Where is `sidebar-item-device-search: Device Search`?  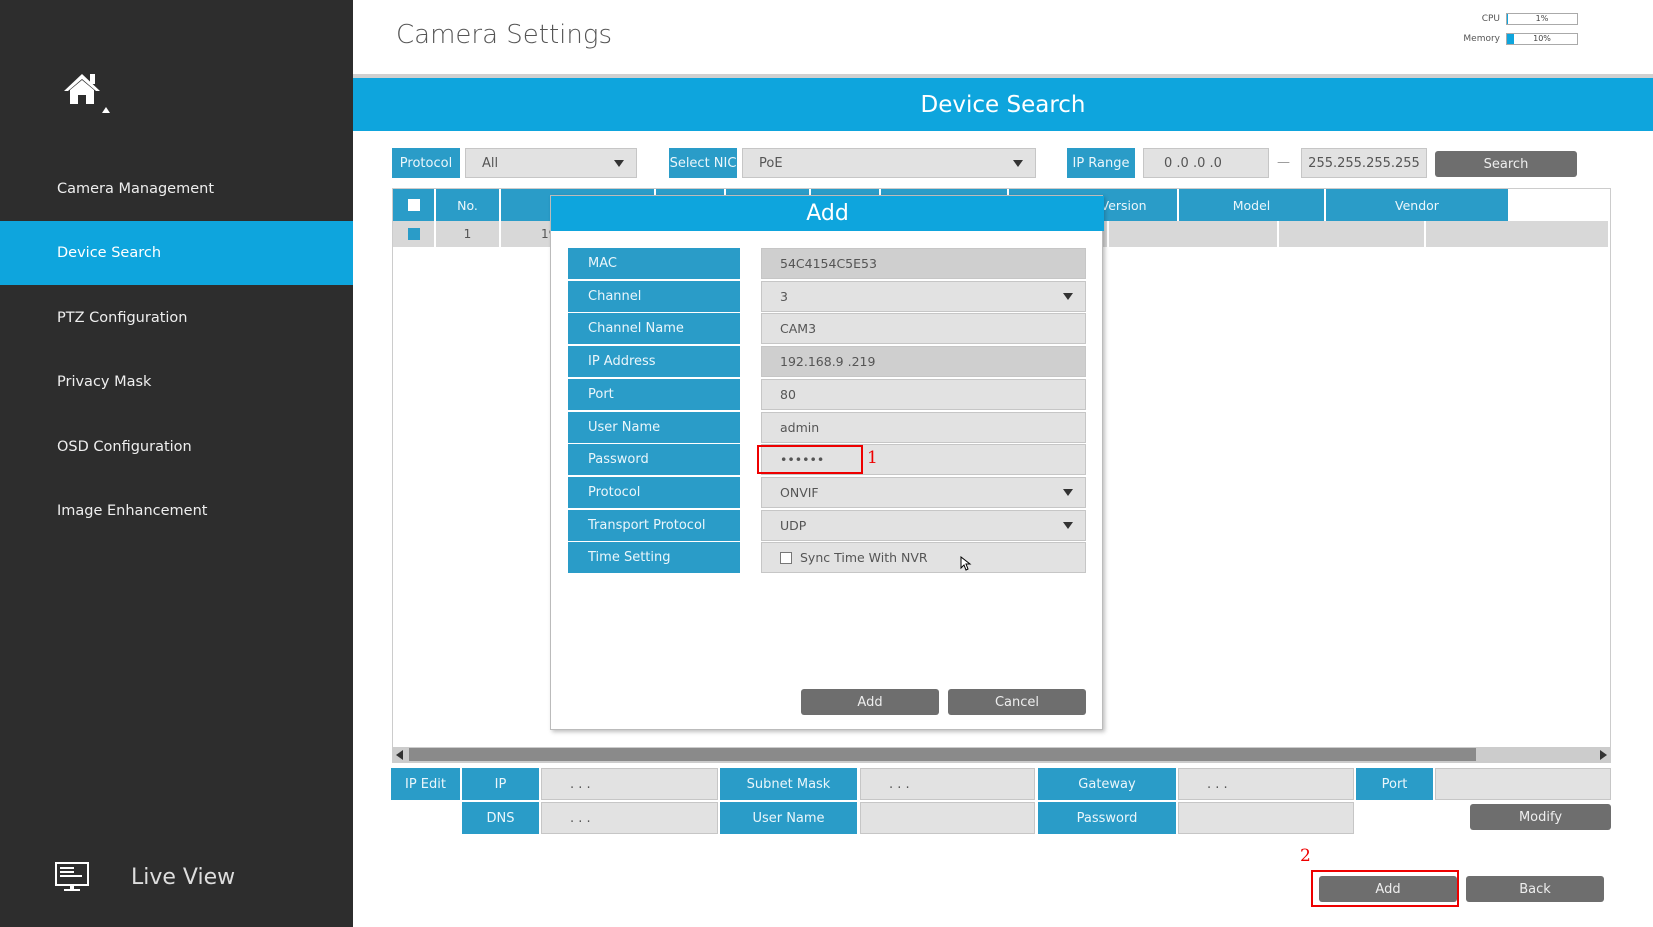
sidebar-item-device-search: Device Search is located at coordinates (176, 253).